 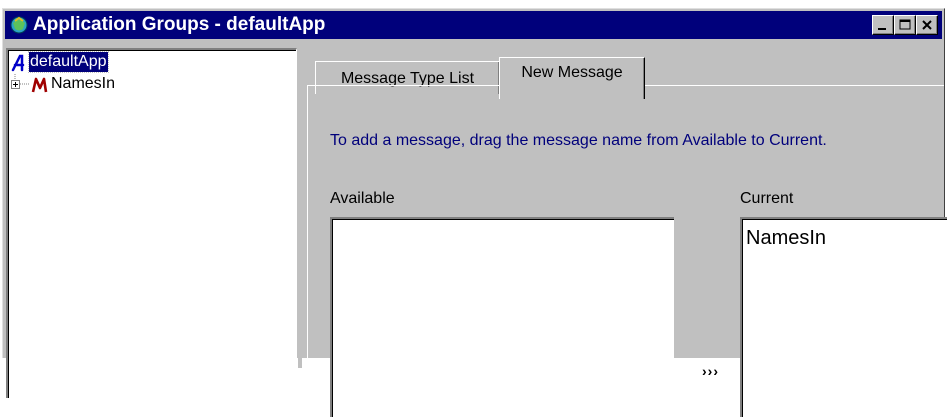 What do you see at coordinates (883, 25) in the screenshot?
I see `minimize-button` at bounding box center [883, 25].